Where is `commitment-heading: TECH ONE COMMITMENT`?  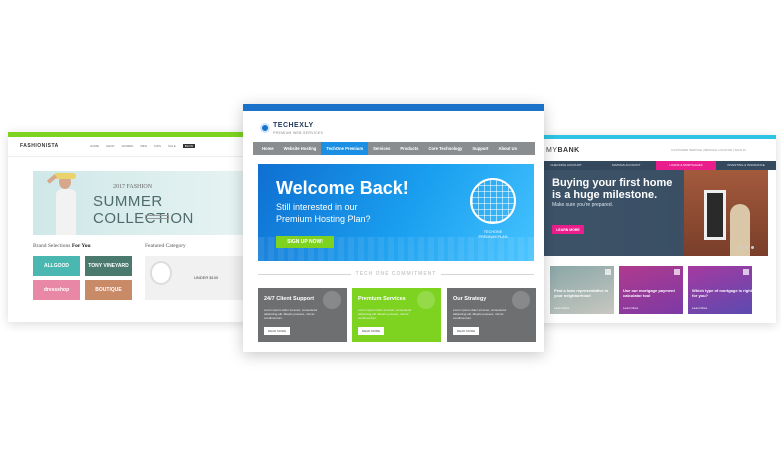
commitment-heading: TECH ONE COMMITMENT is located at coordinates (396, 274).